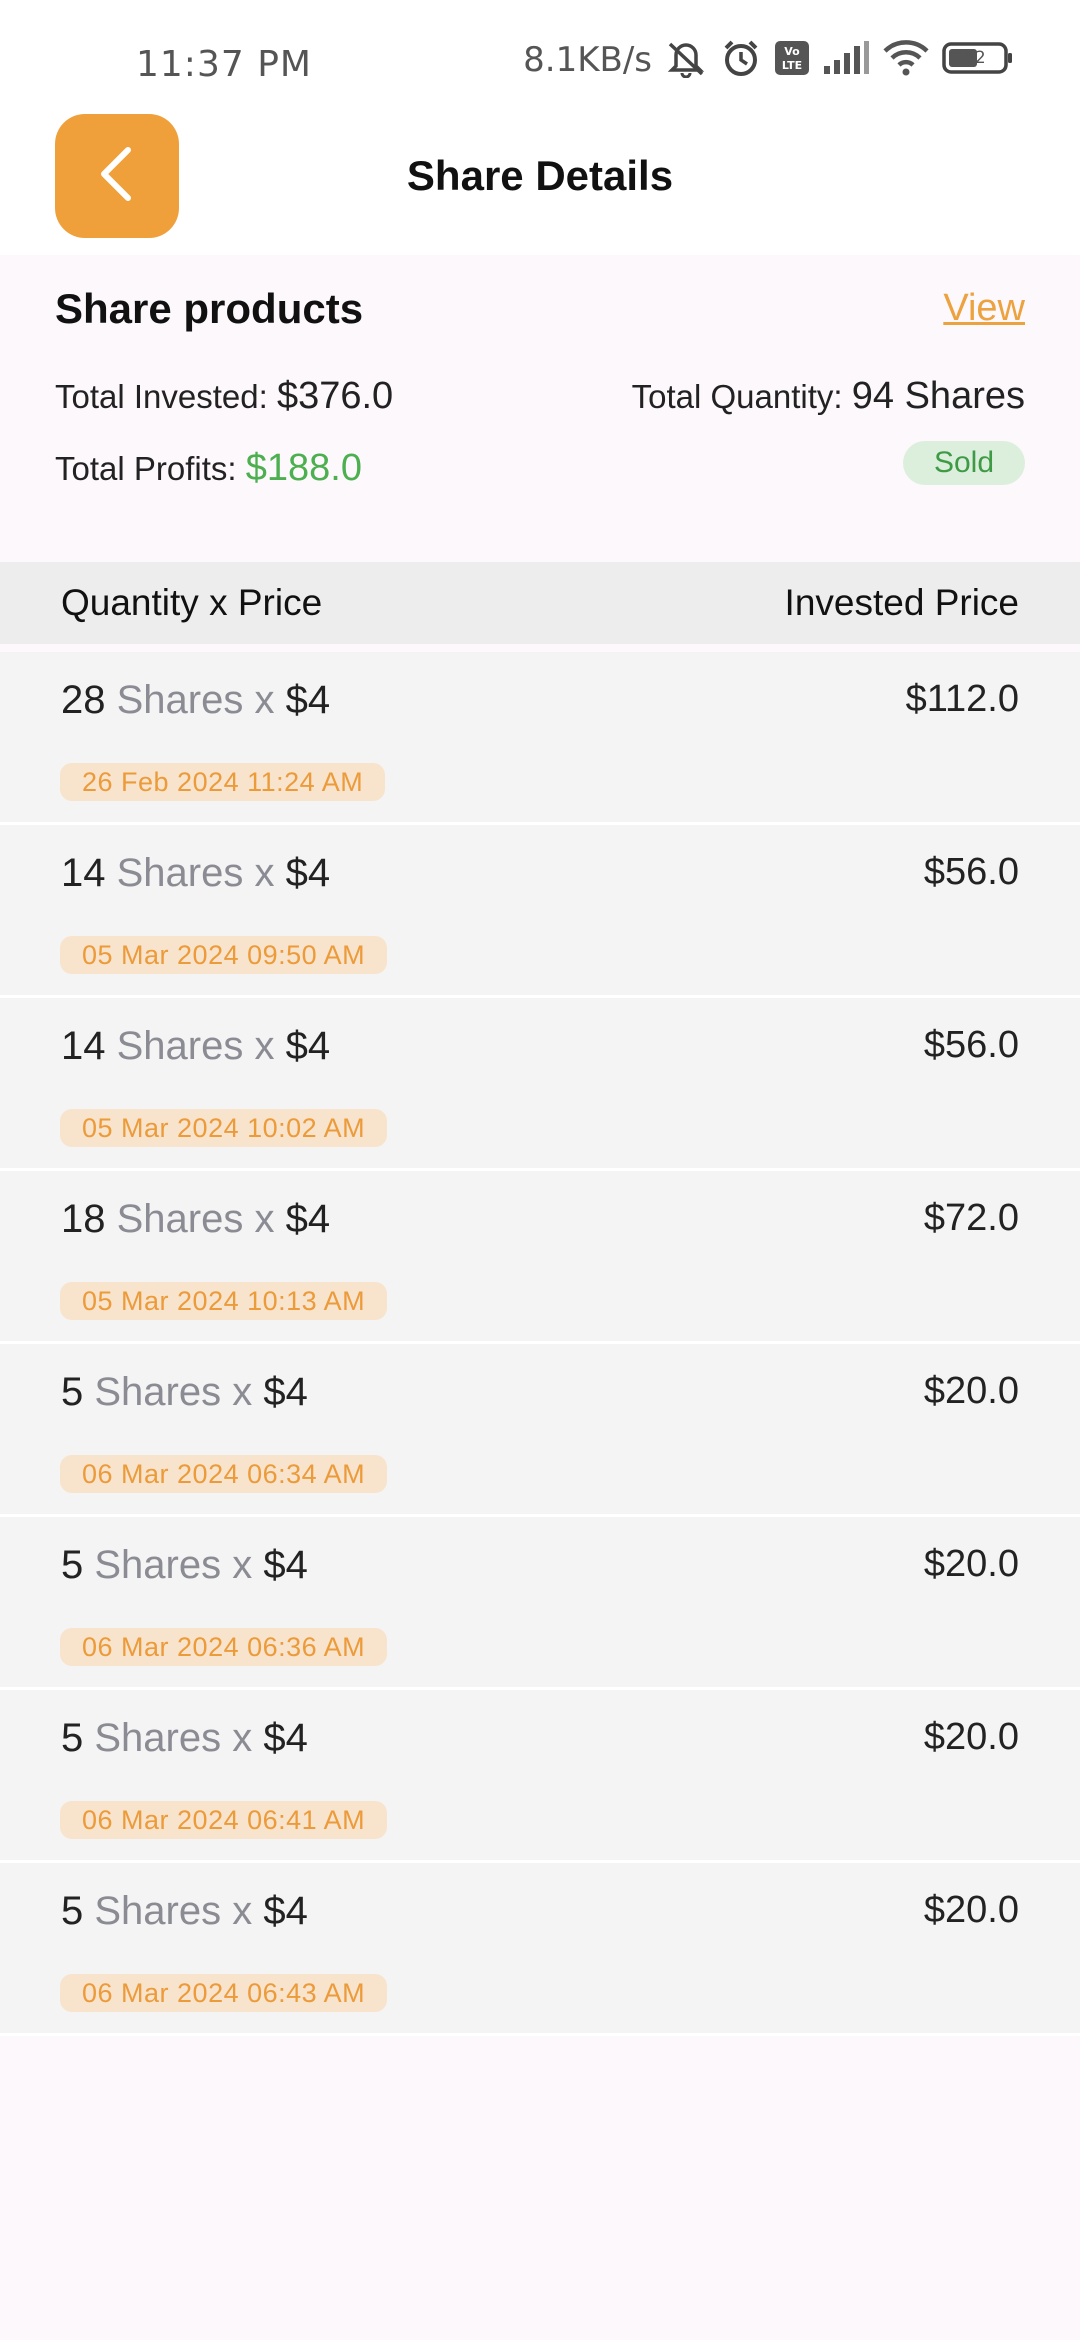 The height and width of the screenshot is (2340, 1080). I want to click on status-time: 11:37 PM, so click(224, 64).